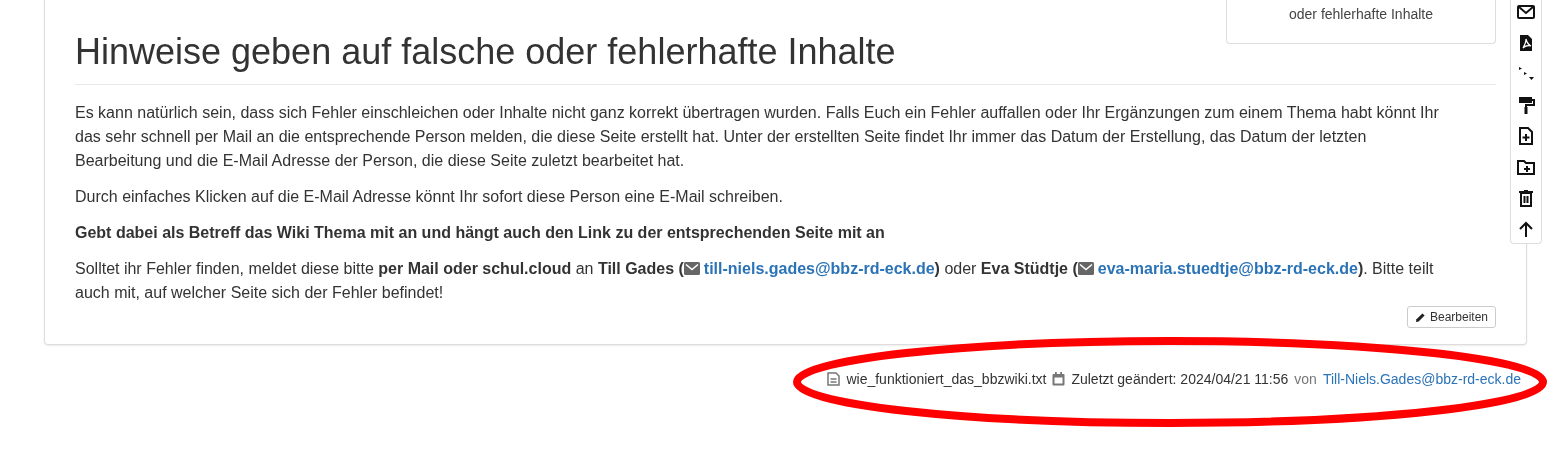 This screenshot has width=1560, height=462. I want to click on file-icon, so click(834, 379).